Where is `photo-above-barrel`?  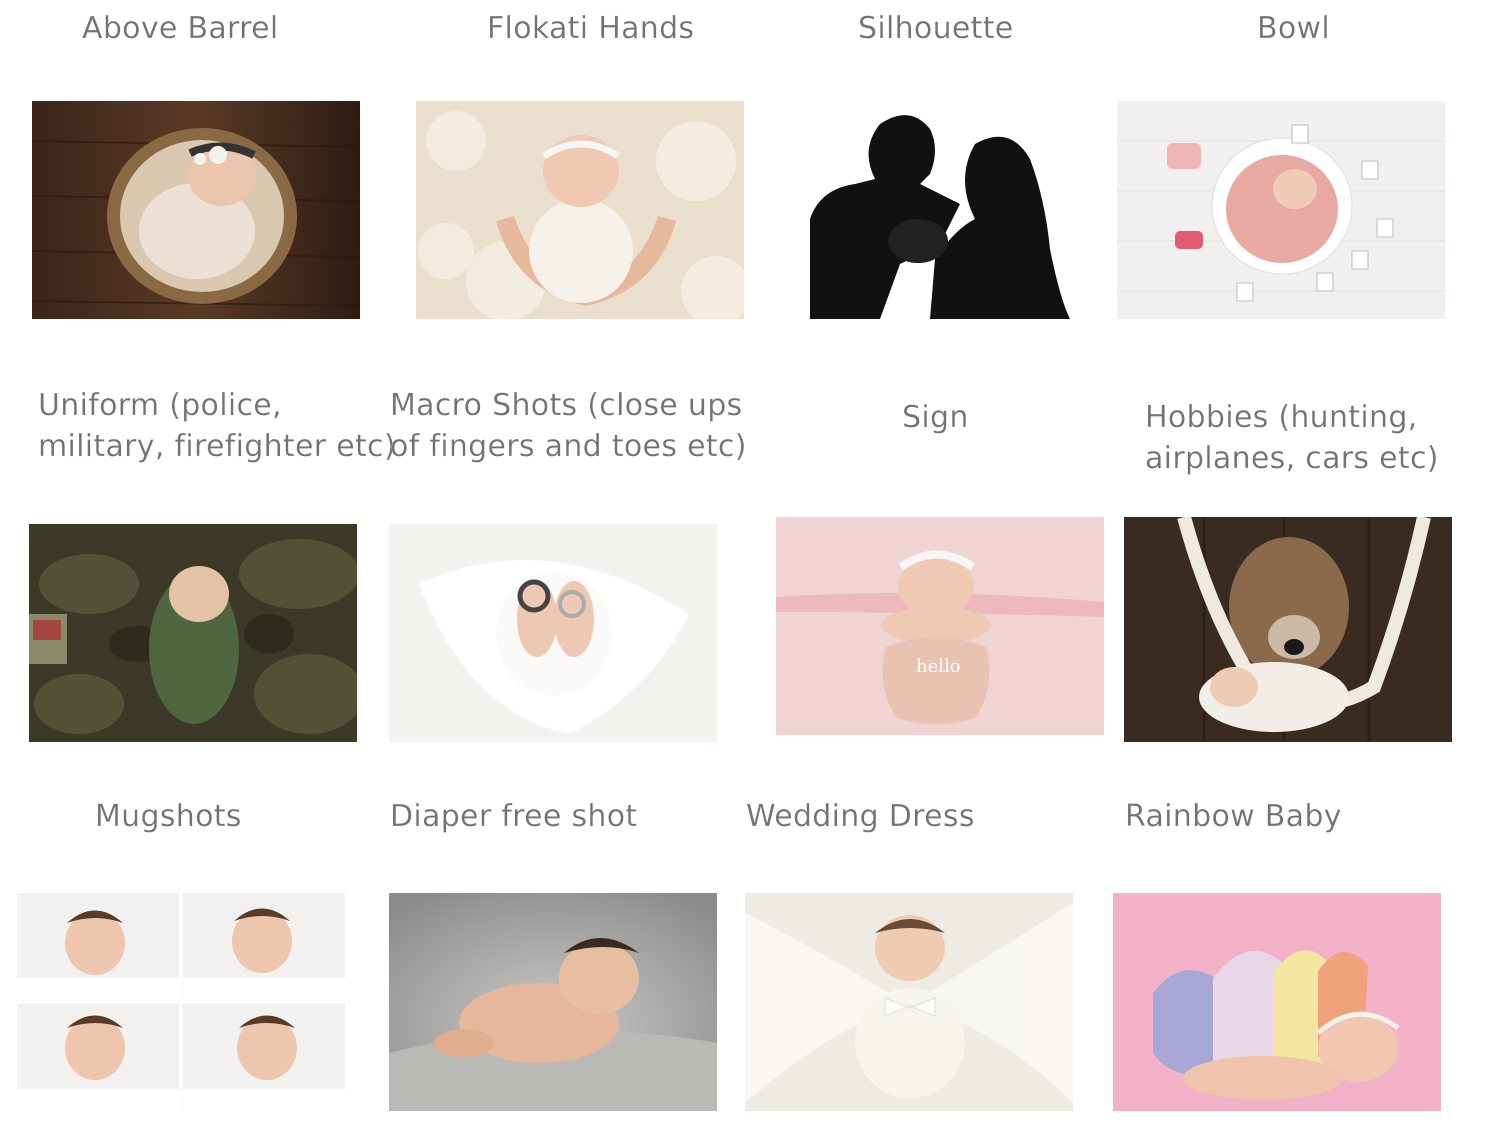
photo-above-barrel is located at coordinates (196, 210).